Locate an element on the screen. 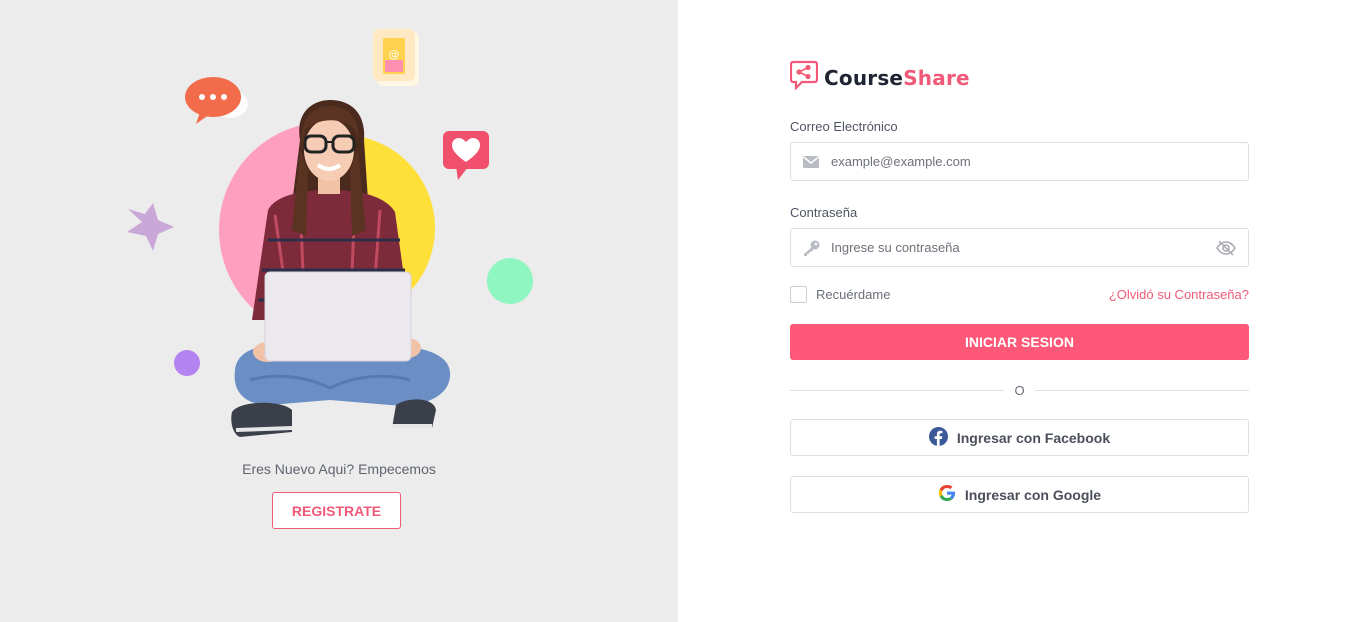  email-input is located at coordinates (1039, 161).